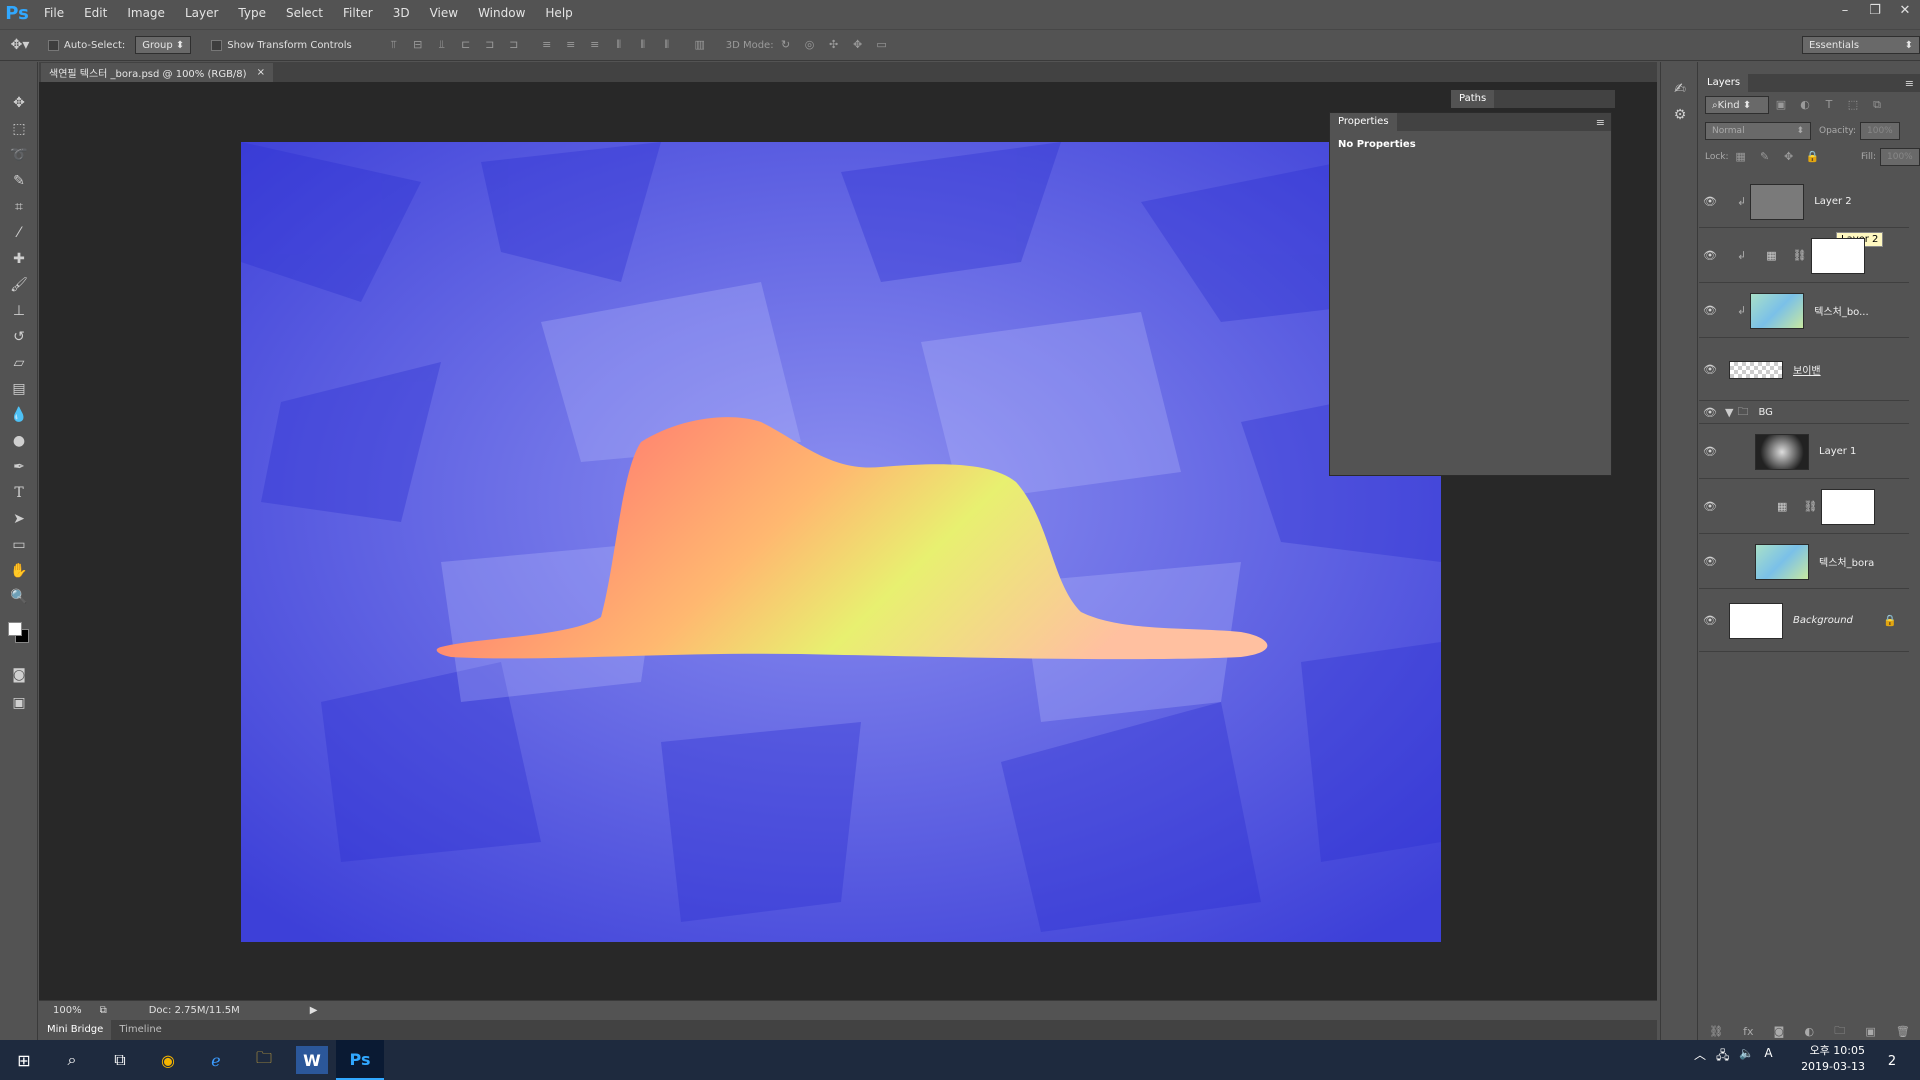  I want to click on new-group-icon: 🗀, so click(1839, 1031).